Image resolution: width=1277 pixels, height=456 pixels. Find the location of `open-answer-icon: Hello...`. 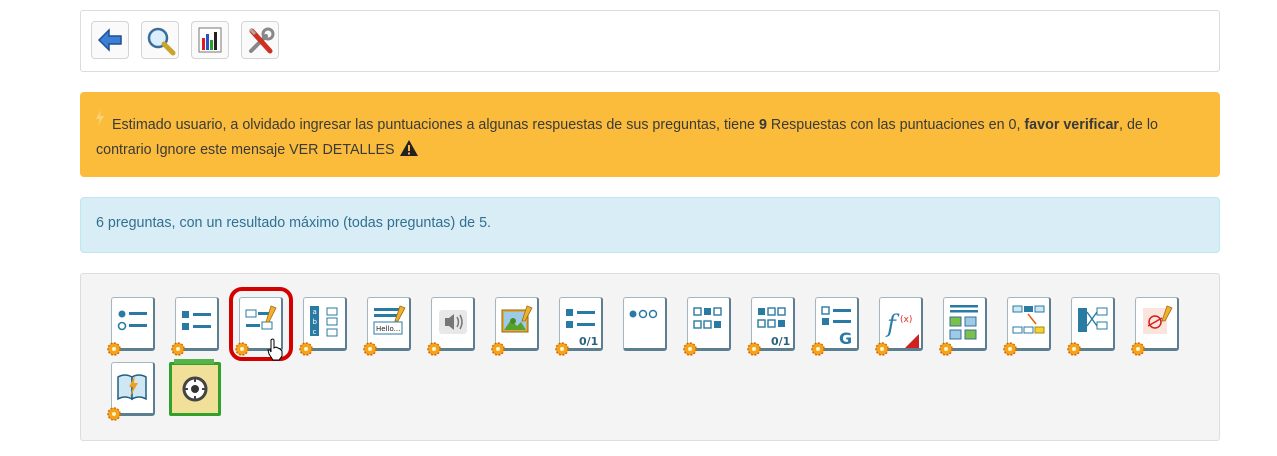

open-answer-icon: Hello... is located at coordinates (389, 320).